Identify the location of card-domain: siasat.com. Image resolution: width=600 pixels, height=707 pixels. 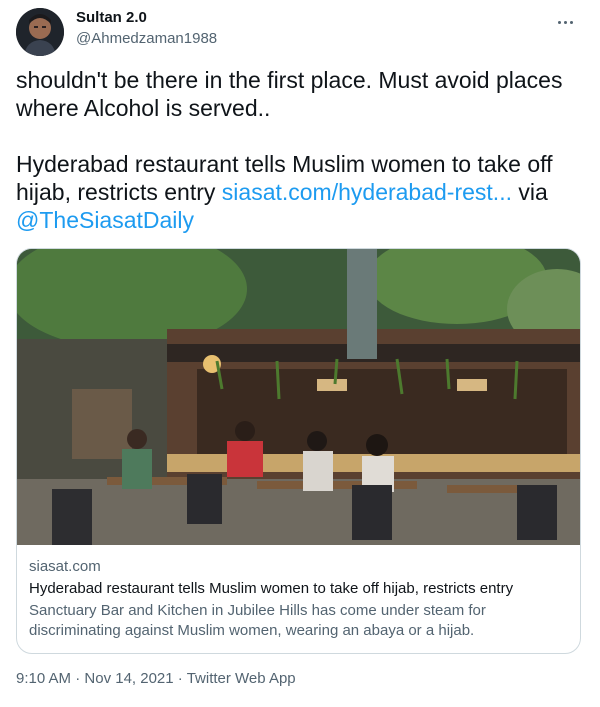
(65, 566).